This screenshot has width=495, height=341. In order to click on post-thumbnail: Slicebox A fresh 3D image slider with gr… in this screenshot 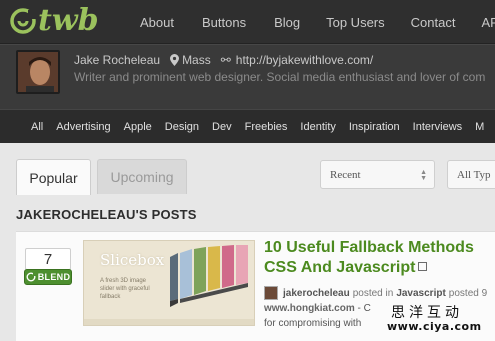, I will do `click(169, 283)`.